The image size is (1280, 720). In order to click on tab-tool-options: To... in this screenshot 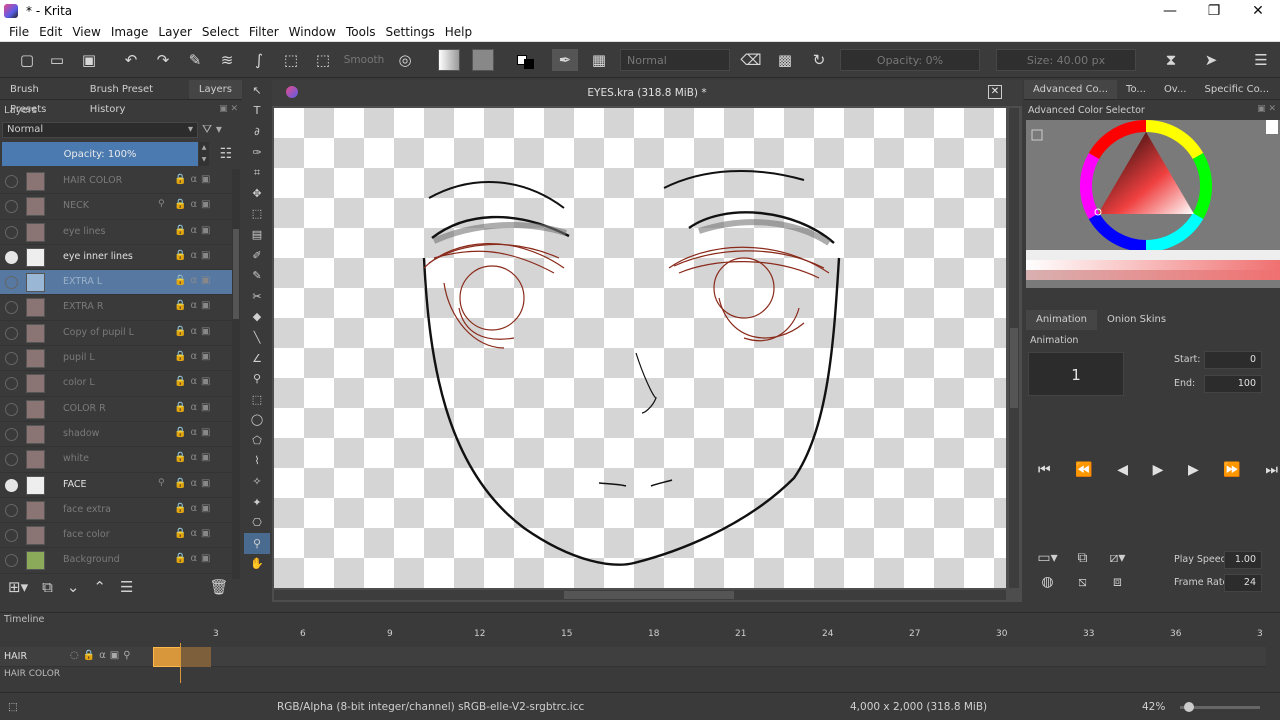, I will do `click(1136, 89)`.